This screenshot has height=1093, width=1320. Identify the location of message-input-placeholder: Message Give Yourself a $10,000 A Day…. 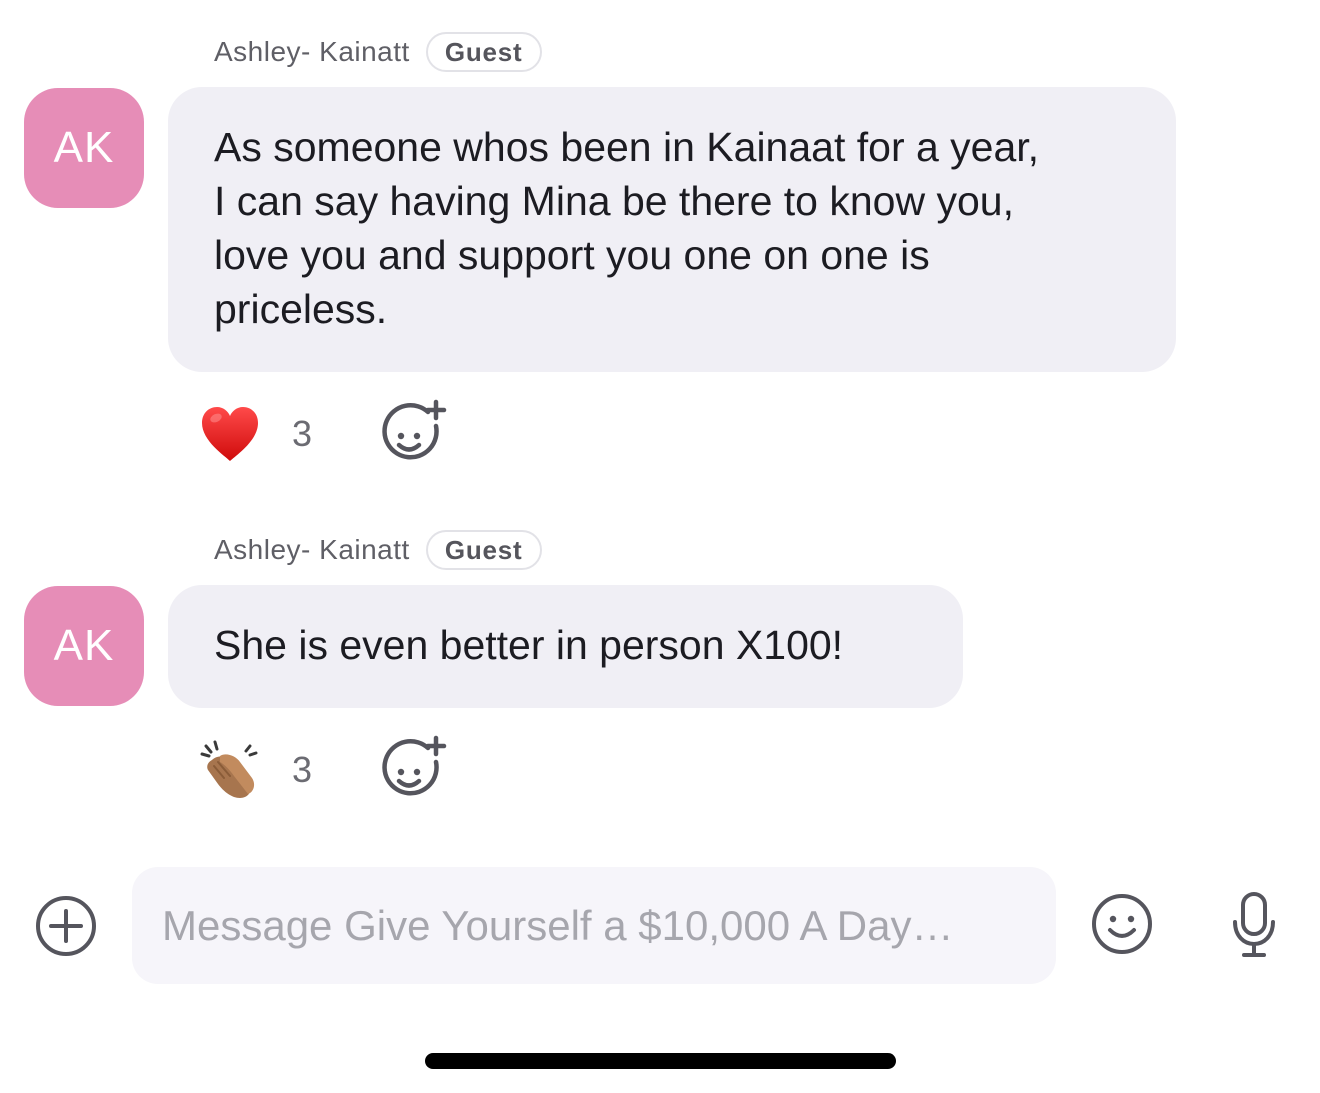
(558, 925).